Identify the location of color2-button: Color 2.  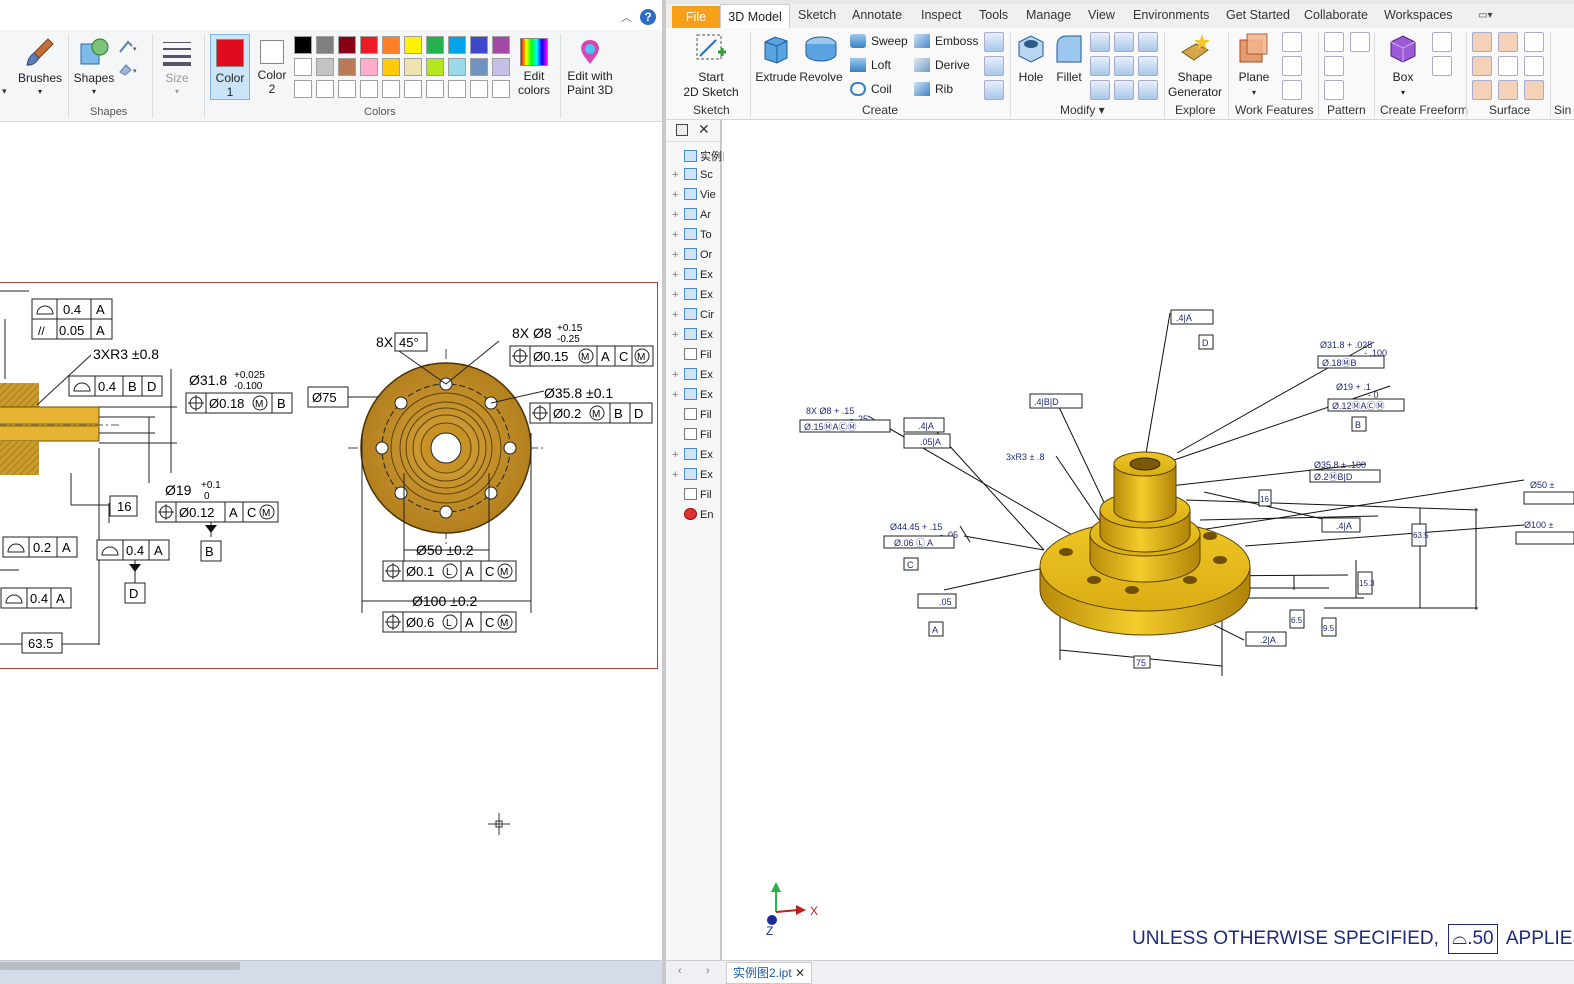
(272, 67).